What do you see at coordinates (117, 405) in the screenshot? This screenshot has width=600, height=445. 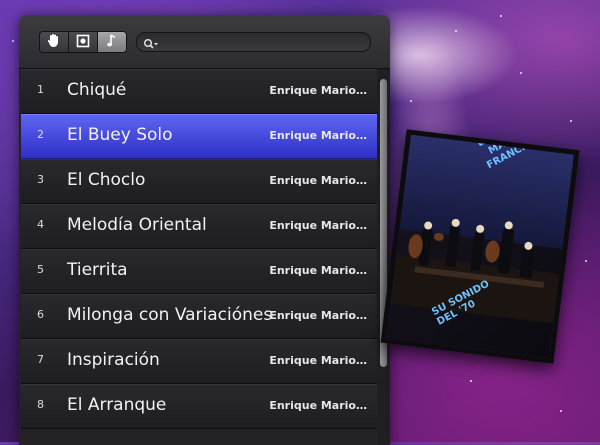 I see `track-title: El Arranque` at bounding box center [117, 405].